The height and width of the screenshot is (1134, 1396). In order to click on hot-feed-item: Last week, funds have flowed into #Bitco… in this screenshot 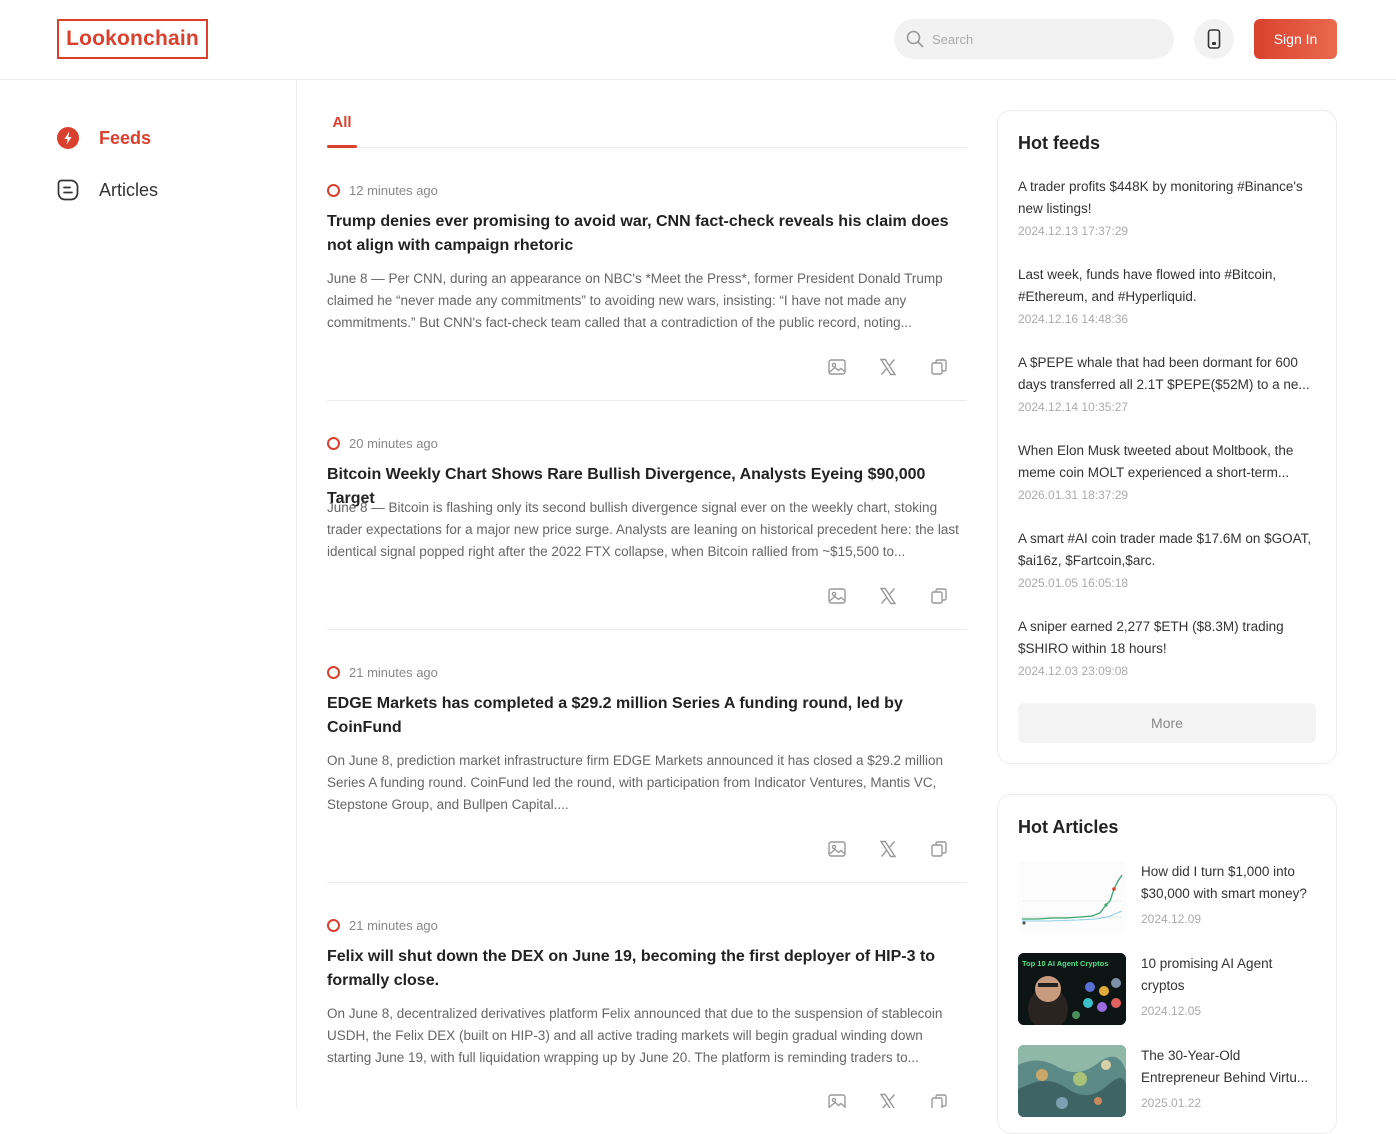, I will do `click(1168, 295)`.